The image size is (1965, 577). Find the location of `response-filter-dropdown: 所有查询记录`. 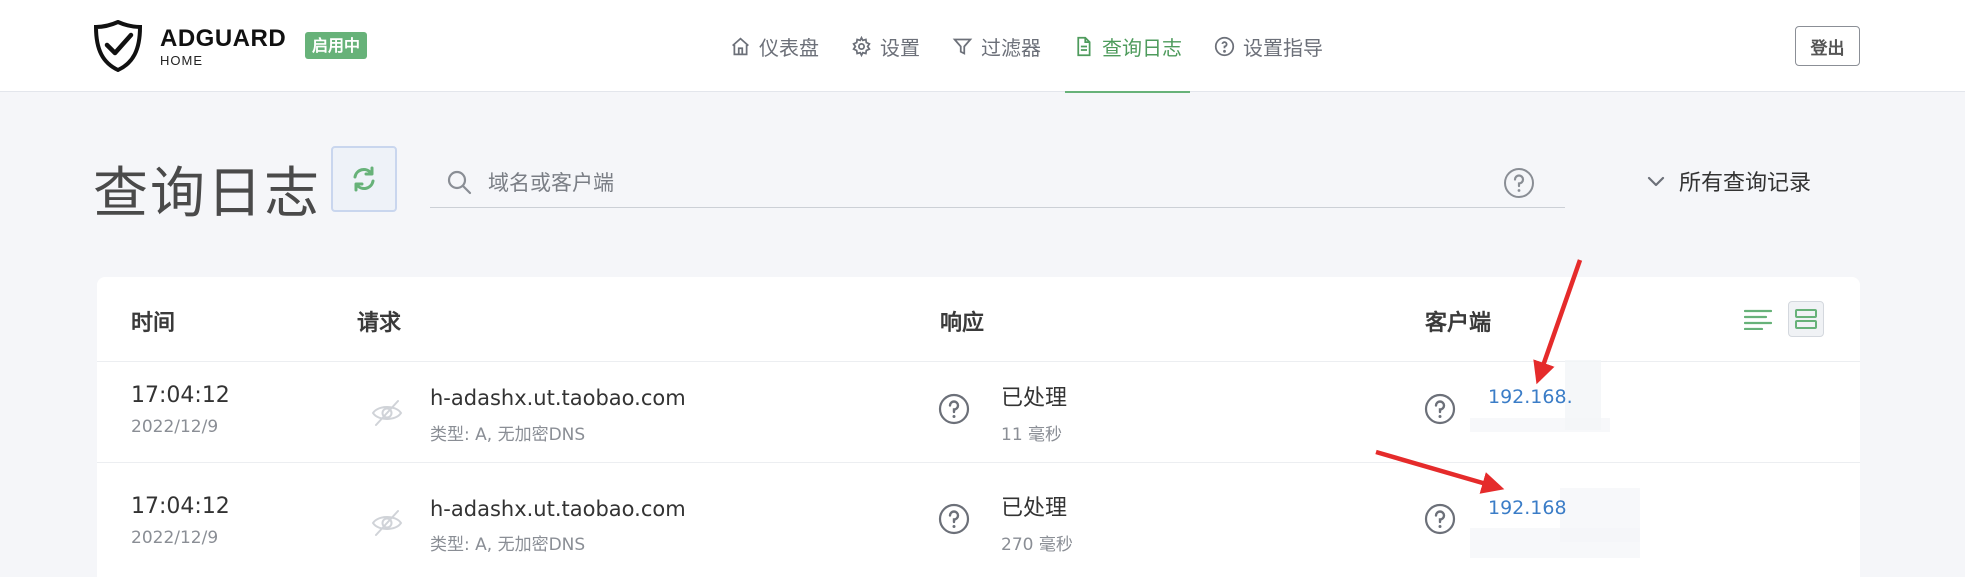

response-filter-dropdown: 所有查询记录 is located at coordinates (1728, 181).